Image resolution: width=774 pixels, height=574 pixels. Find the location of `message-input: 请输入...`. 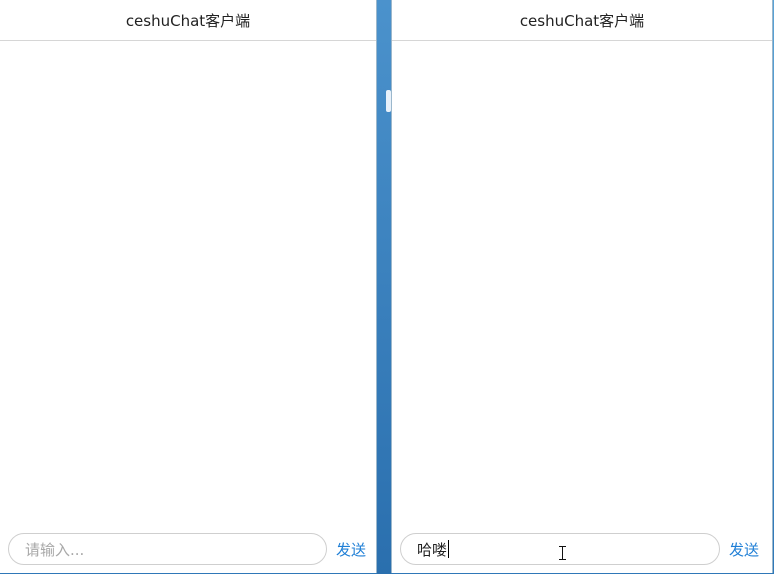

message-input: 请输入... is located at coordinates (167, 549).